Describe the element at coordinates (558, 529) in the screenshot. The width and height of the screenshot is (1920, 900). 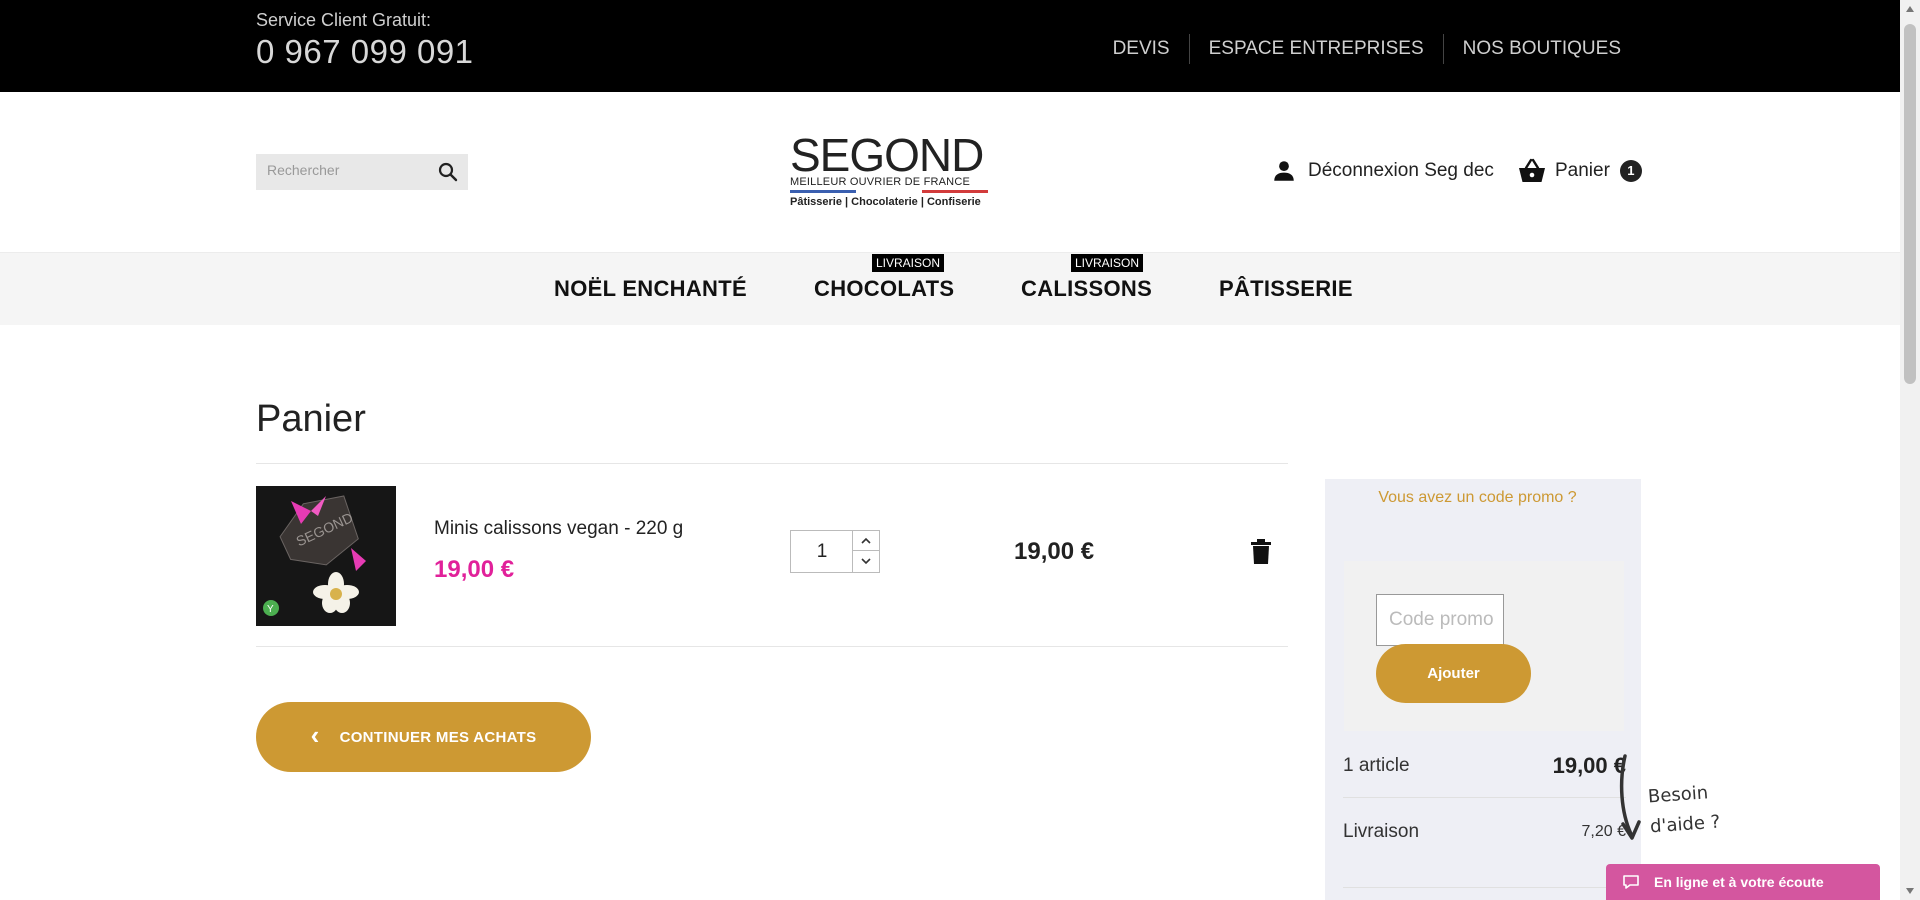
I see `product-name: Minis calissons vegan - 220 g` at that location.